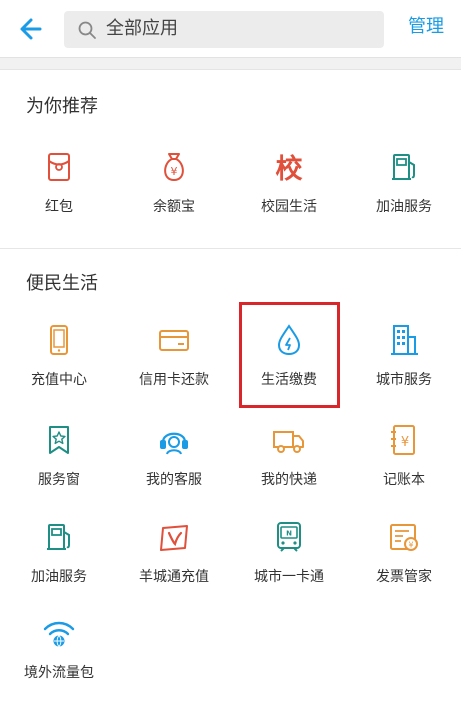 Image resolution: width=461 pixels, height=716 pixels. What do you see at coordinates (289, 468) in the screenshot?
I see `app-tile-express: 我的快递` at bounding box center [289, 468].